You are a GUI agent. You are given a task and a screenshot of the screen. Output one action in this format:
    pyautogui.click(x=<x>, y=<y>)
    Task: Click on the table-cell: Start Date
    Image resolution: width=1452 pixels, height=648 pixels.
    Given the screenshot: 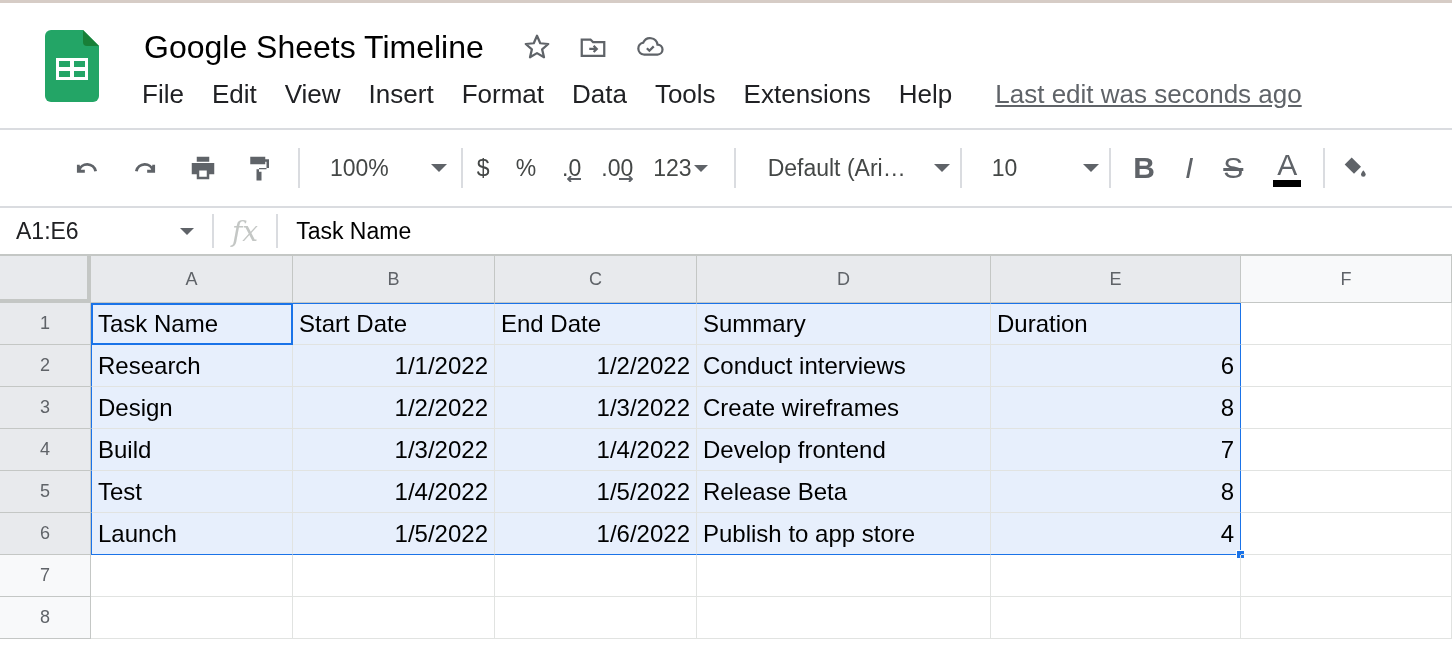 What is the action you would take?
    pyautogui.click(x=394, y=324)
    